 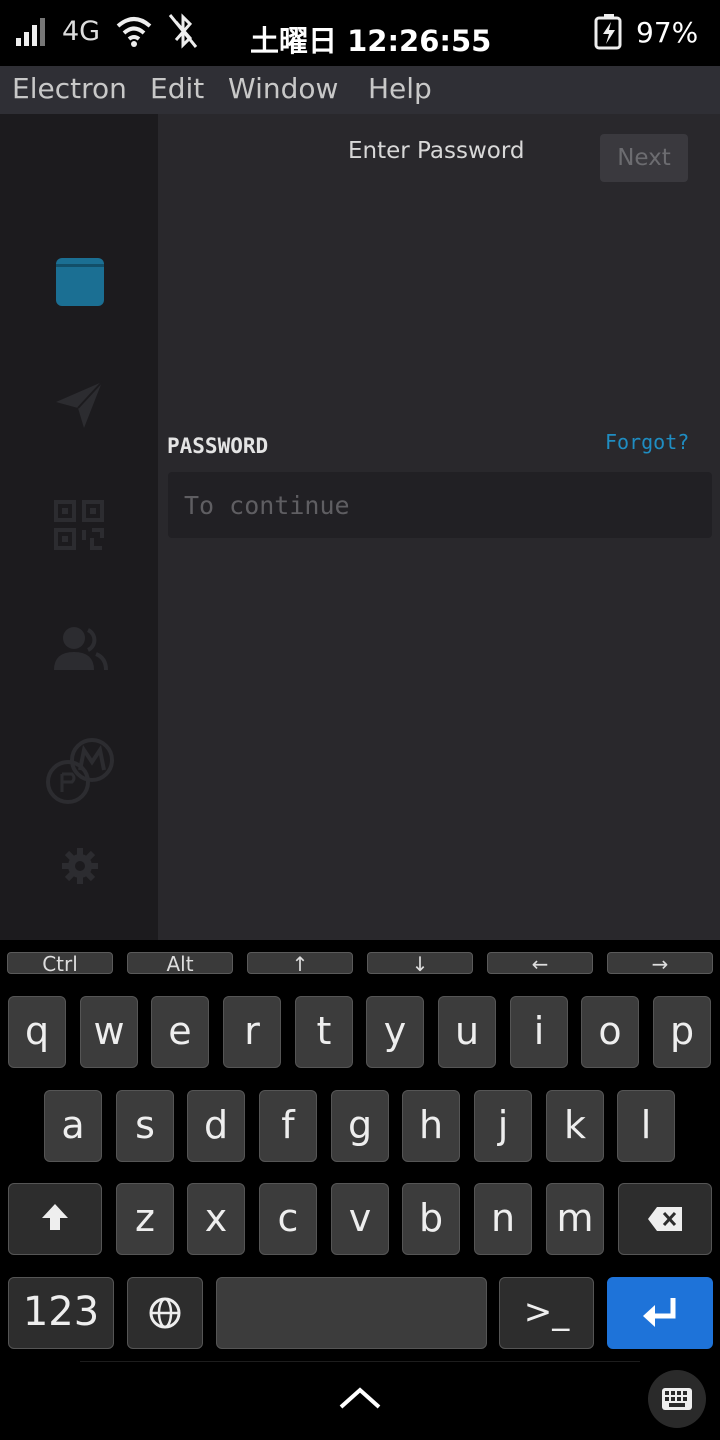 I want to click on key-q: q, so click(x=37, y=1032).